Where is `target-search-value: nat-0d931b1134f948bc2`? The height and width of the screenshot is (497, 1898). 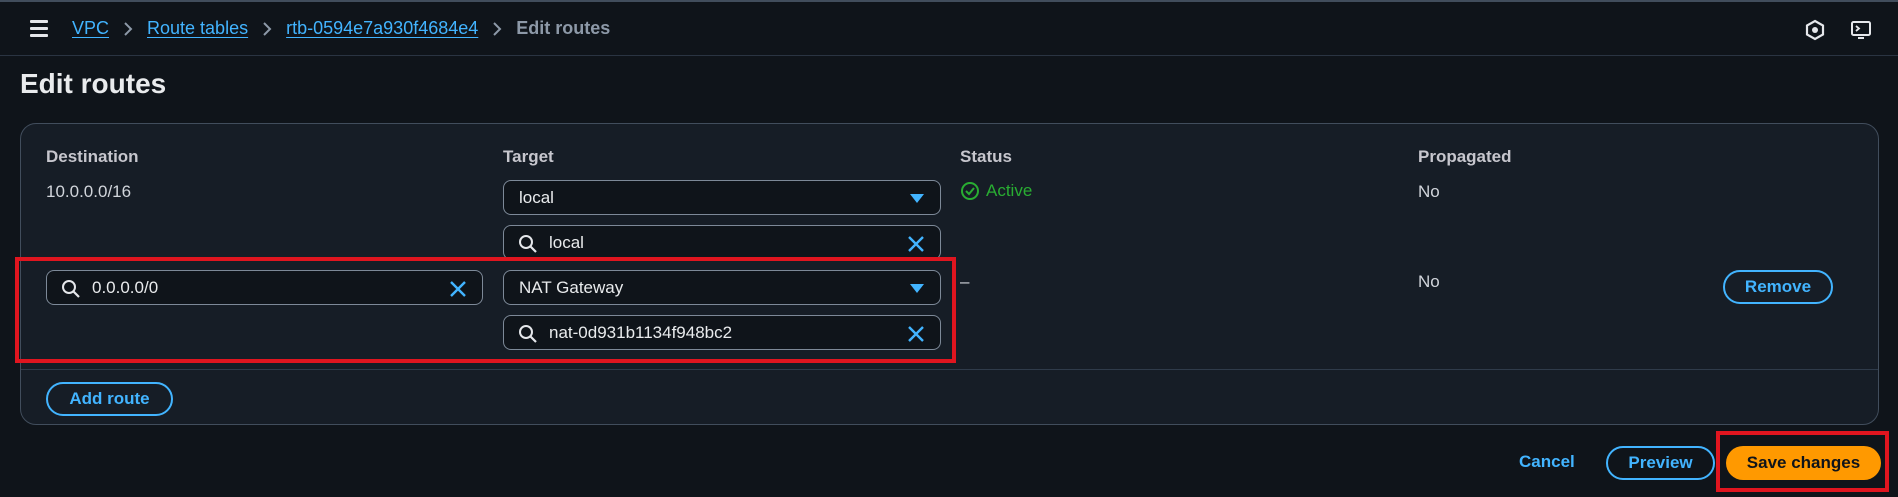 target-search-value: nat-0d931b1134f948bc2 is located at coordinates (641, 332).